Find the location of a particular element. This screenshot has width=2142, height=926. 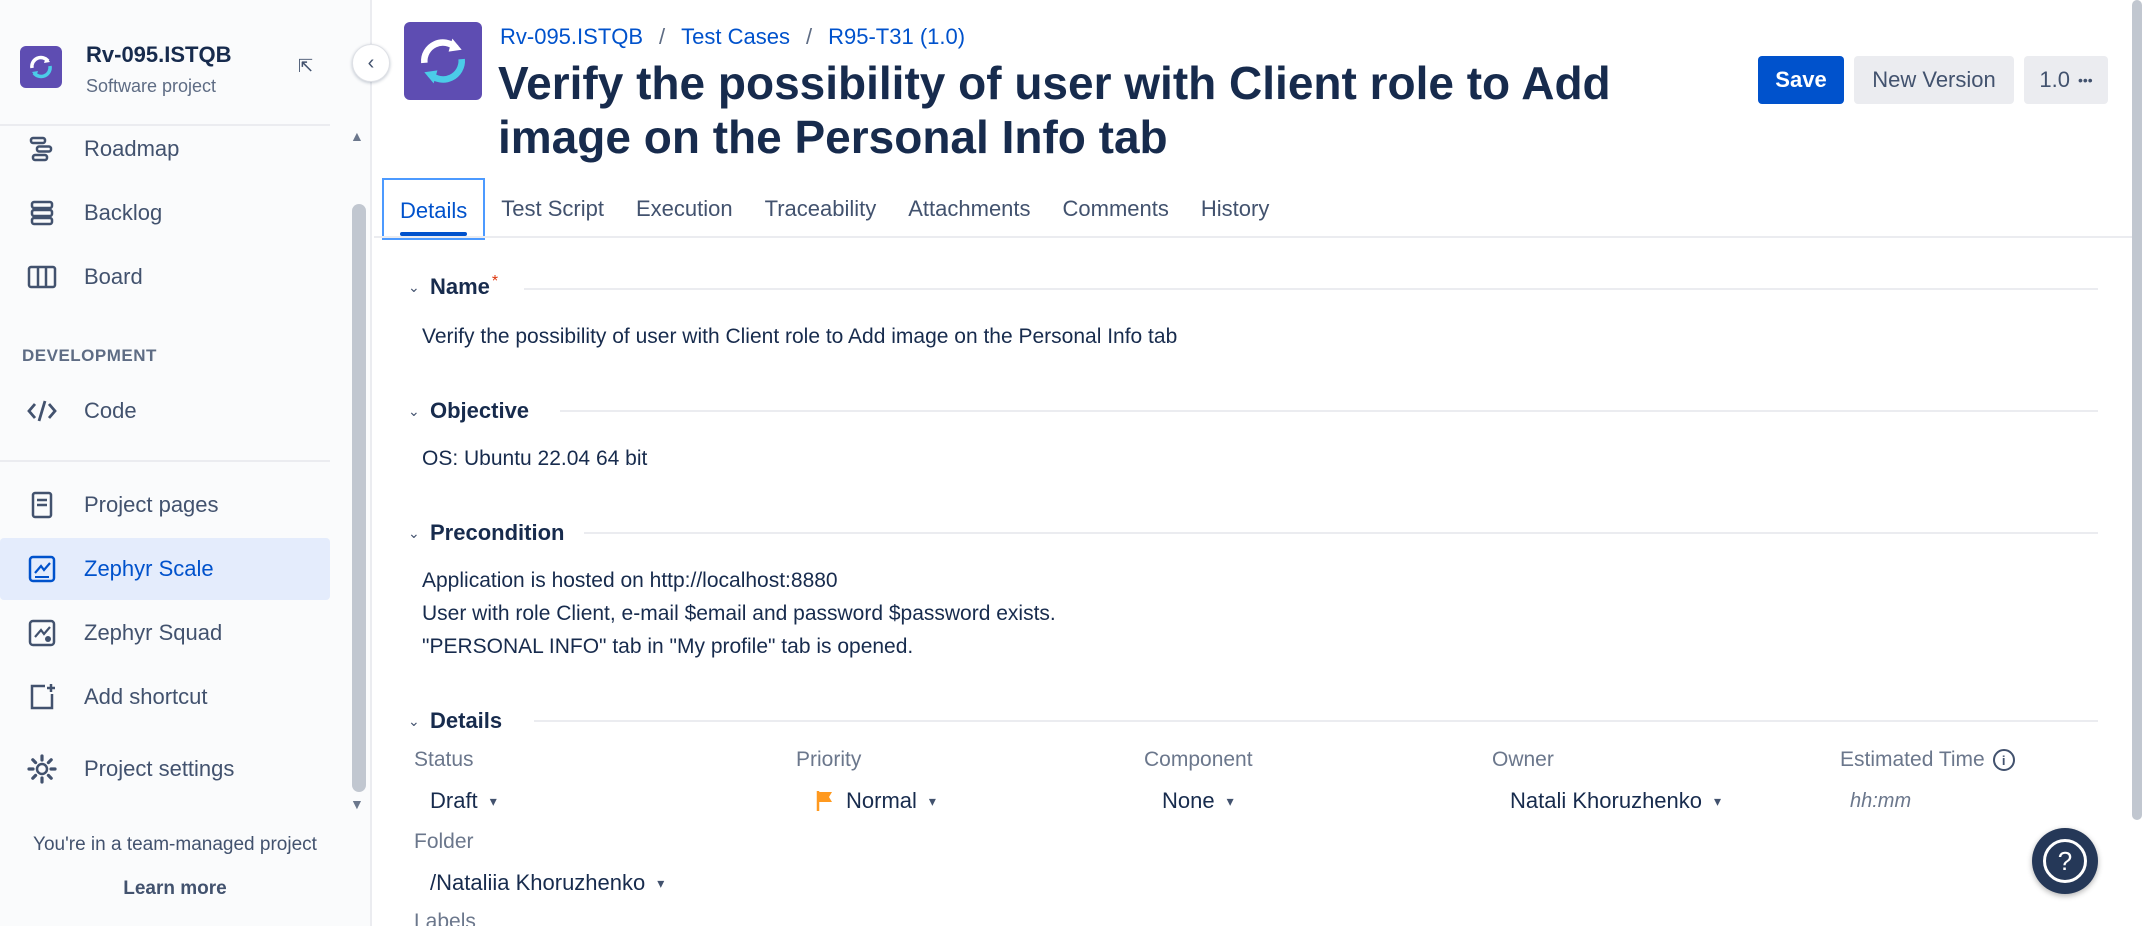

chevron-left-icon: ‹ is located at coordinates (371, 62).